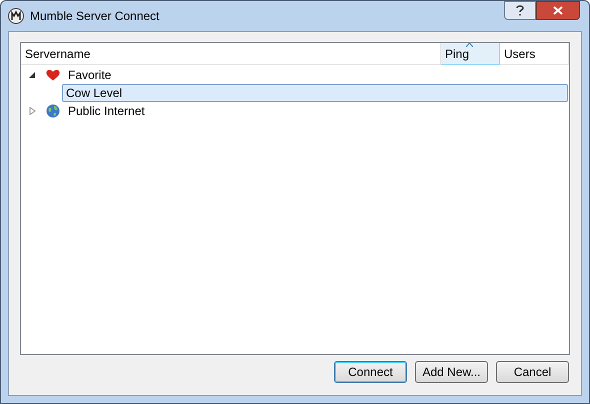 This screenshot has width=590, height=404. I want to click on column-header: Ping, so click(470, 54).